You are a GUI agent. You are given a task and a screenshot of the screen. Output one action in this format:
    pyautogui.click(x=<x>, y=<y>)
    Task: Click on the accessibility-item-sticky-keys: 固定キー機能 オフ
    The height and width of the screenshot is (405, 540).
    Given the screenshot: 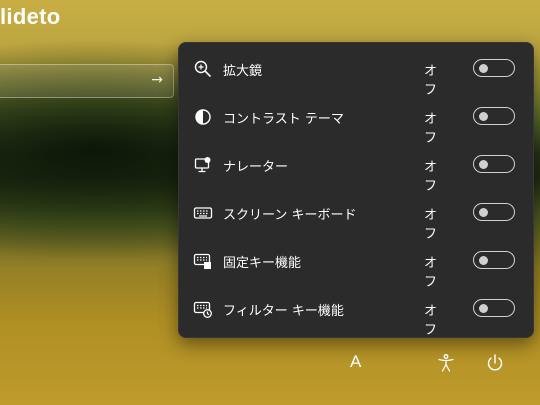 What is the action you would take?
    pyautogui.click(x=356, y=263)
    